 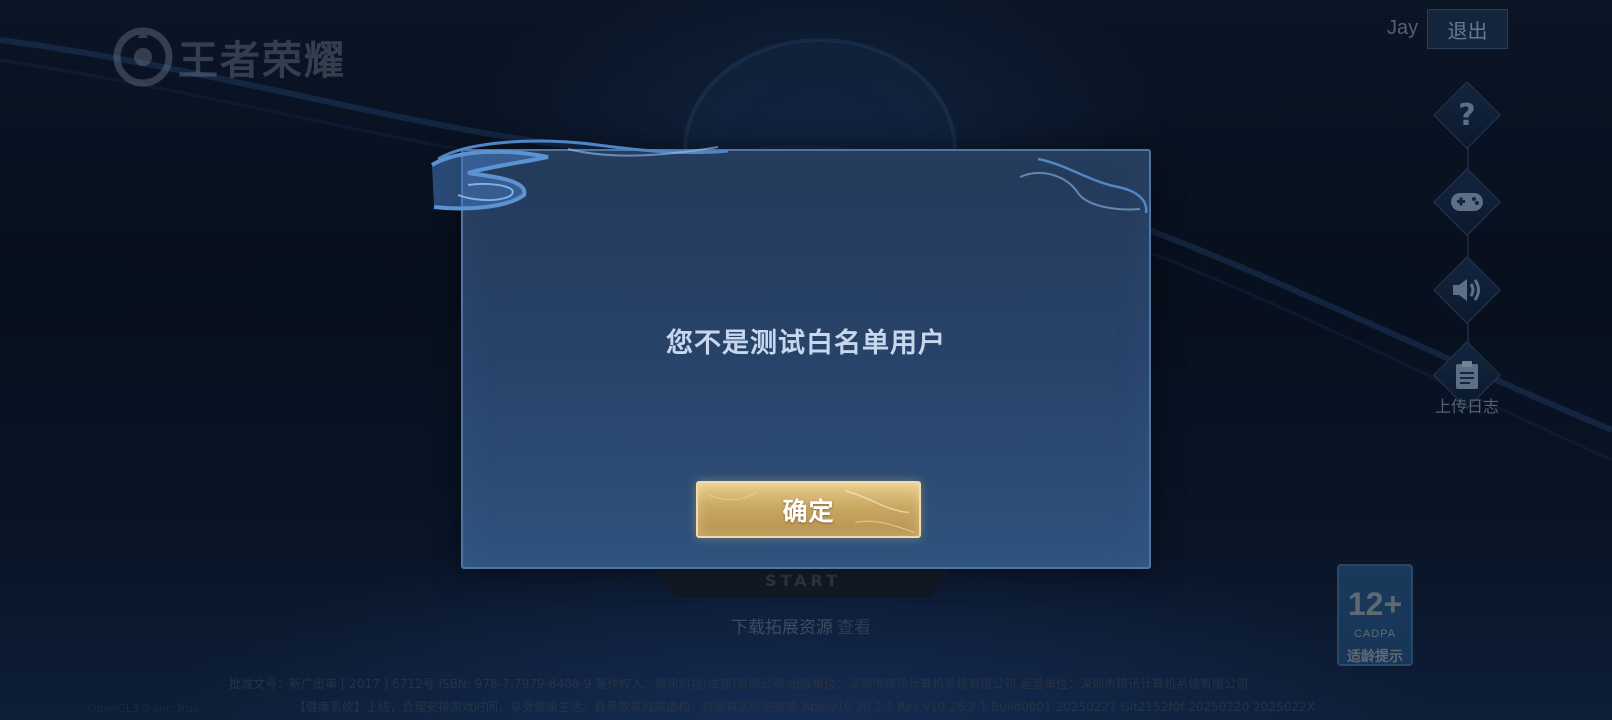 I want to click on dialog-message: 您不是测试白名单用户, so click(x=806, y=343).